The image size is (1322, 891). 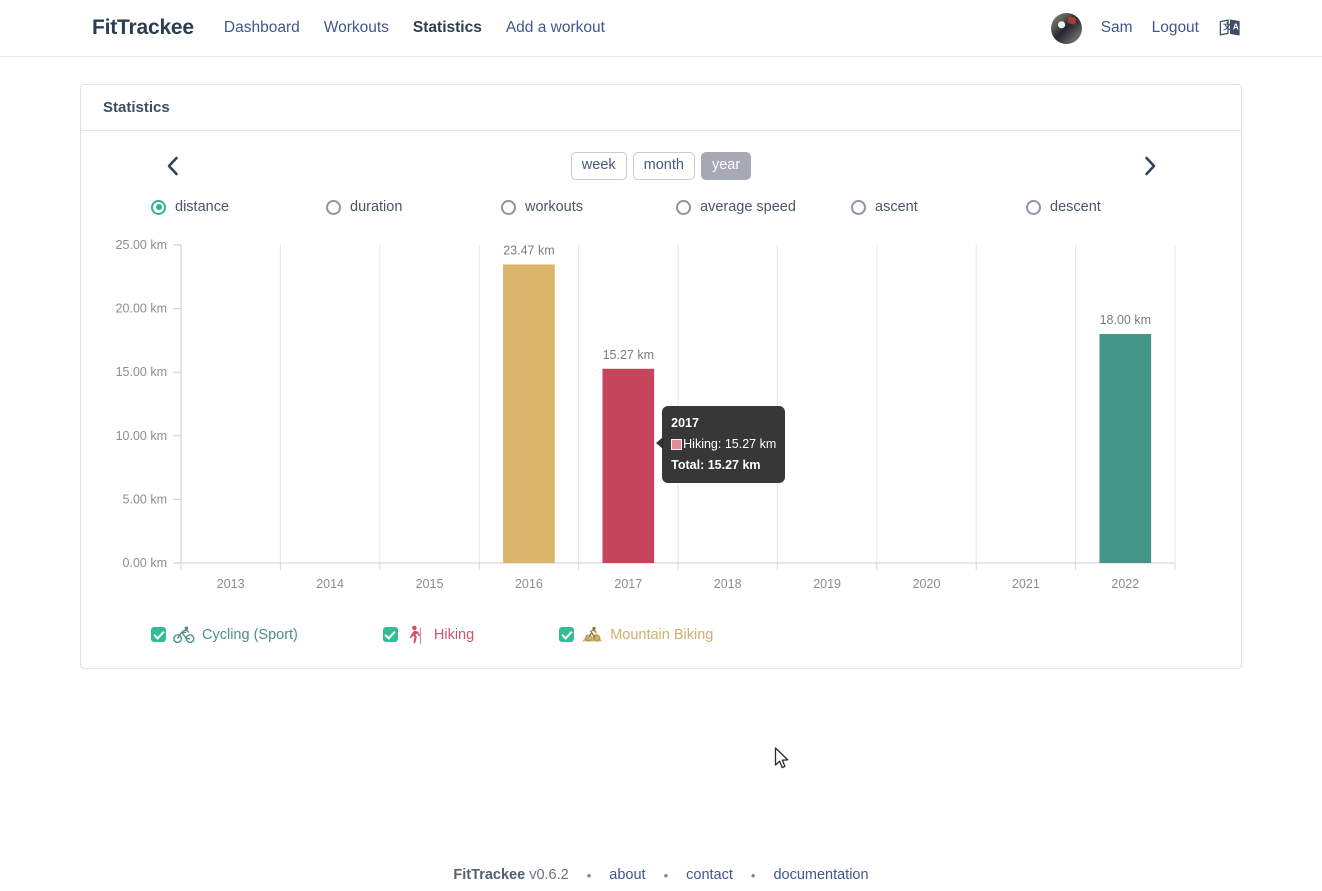 I want to click on legend-item-cycling-sport: Cycling (Sport), so click(x=224, y=634).